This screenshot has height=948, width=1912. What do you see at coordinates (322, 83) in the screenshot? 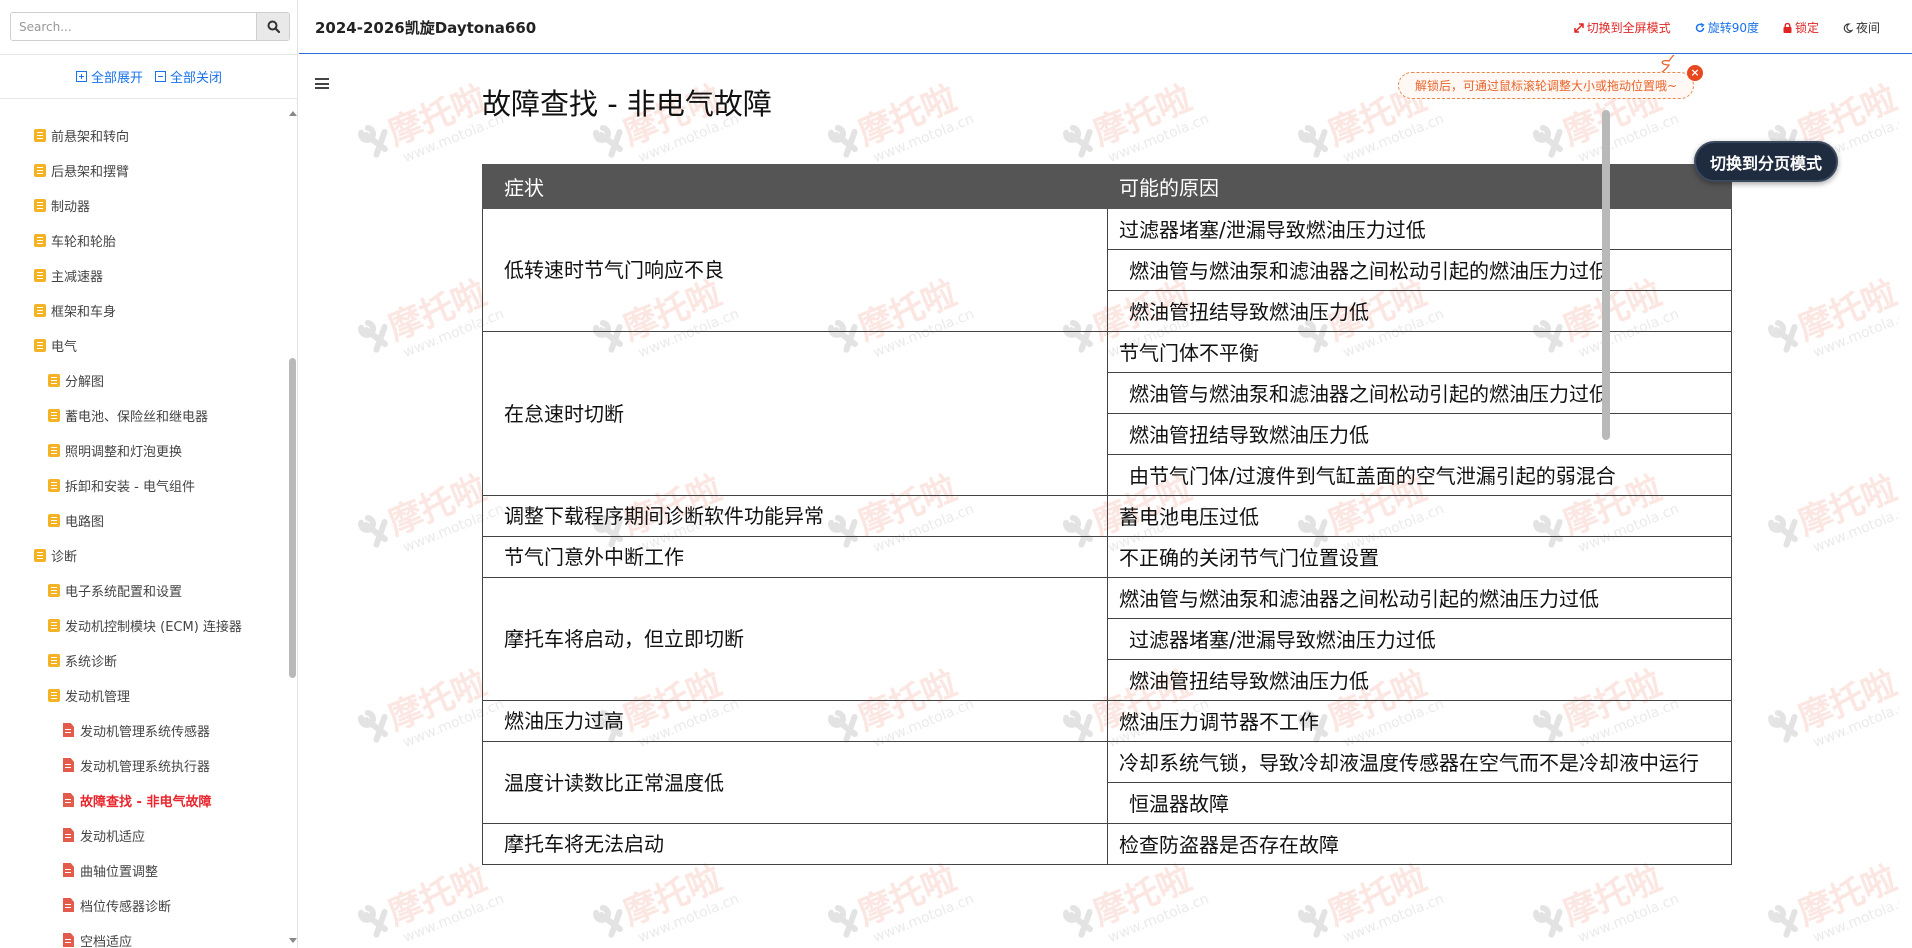
I see `menu-icon` at bounding box center [322, 83].